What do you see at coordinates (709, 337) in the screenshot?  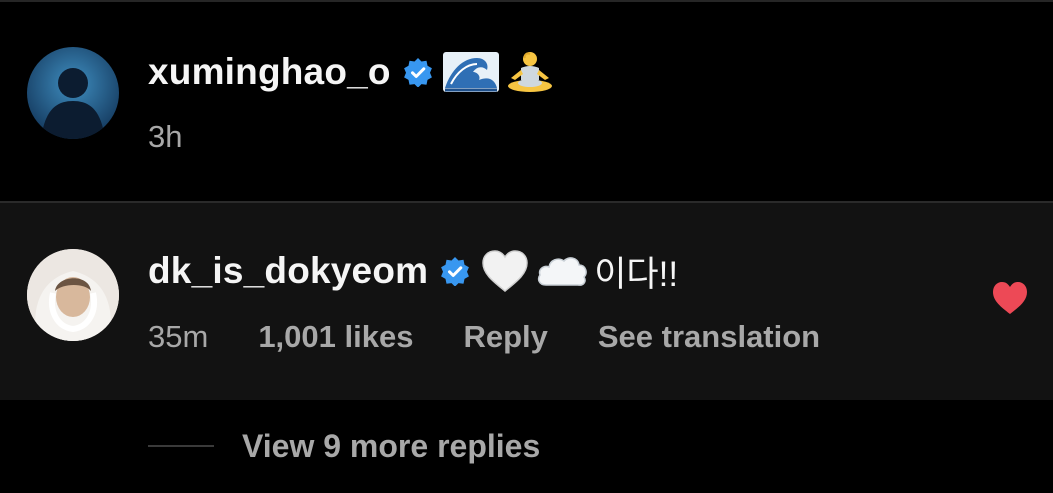 I see `see-translation-button: See translation` at bounding box center [709, 337].